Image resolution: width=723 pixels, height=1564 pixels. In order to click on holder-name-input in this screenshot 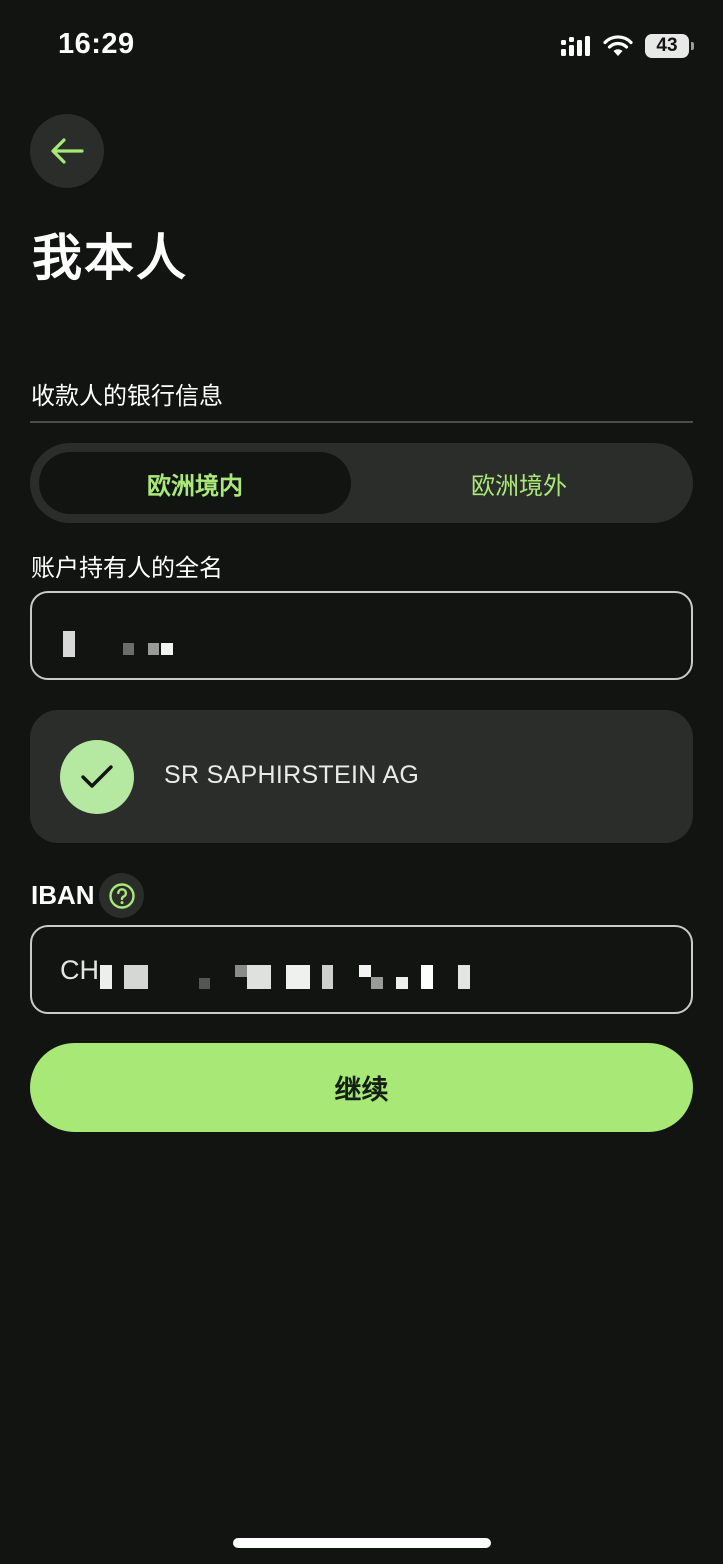, I will do `click(361, 635)`.